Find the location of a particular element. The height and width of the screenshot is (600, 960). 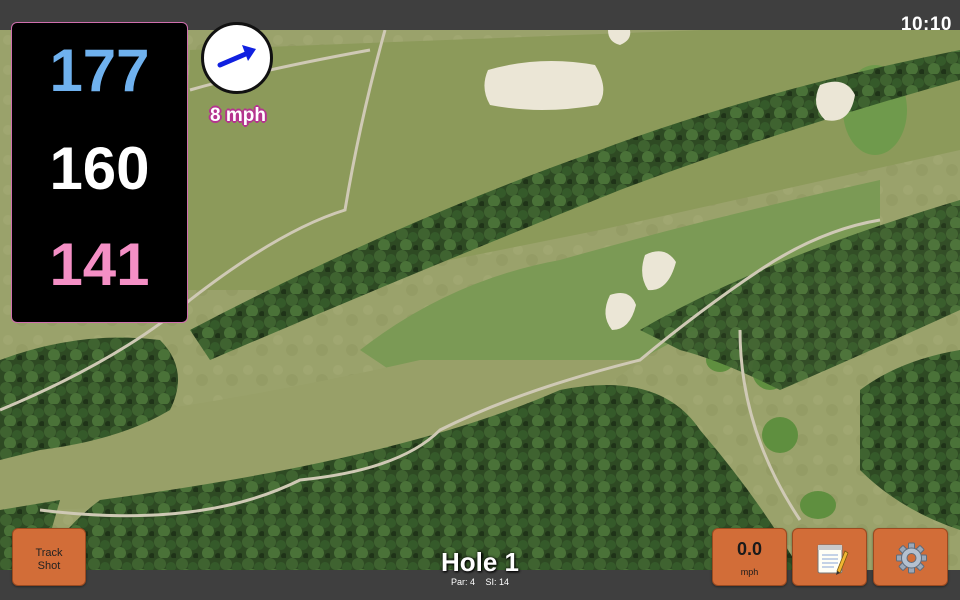

distance-panel: 177 160 141 is located at coordinates (99, 172).